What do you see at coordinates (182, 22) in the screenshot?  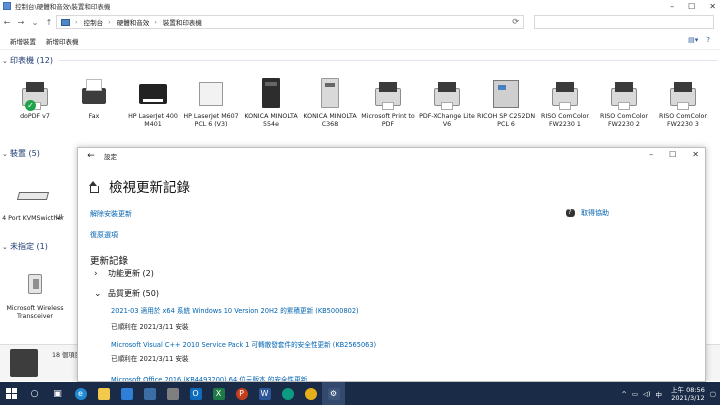 I see `breadcrumb-devices-printers: 裝置和印表機` at bounding box center [182, 22].